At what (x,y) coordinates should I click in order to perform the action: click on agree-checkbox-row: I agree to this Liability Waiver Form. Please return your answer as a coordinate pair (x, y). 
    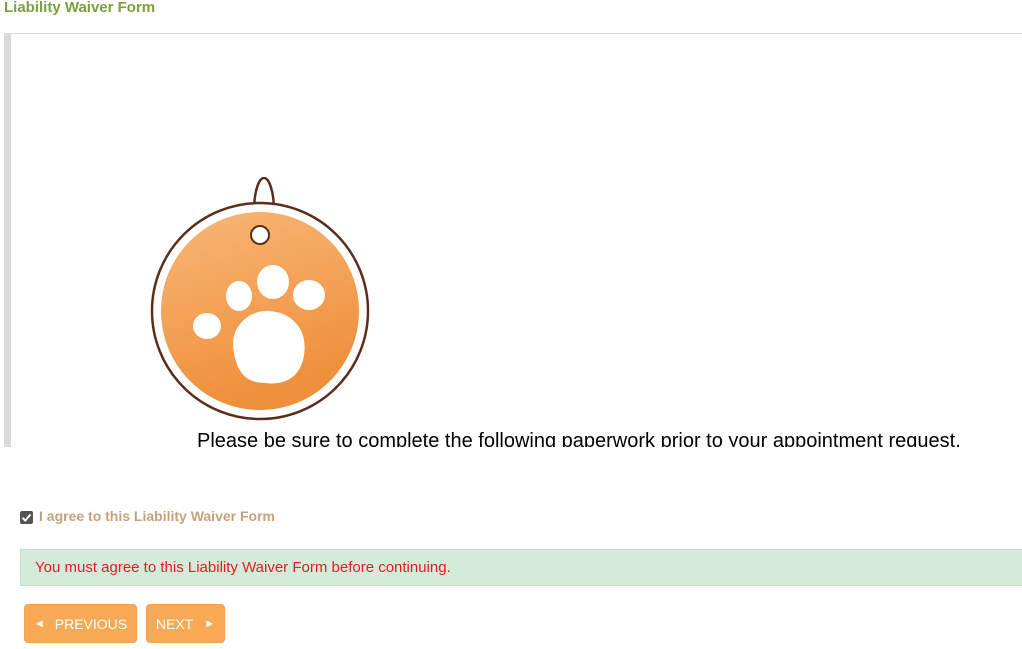
    Looking at the image, I should click on (147, 516).